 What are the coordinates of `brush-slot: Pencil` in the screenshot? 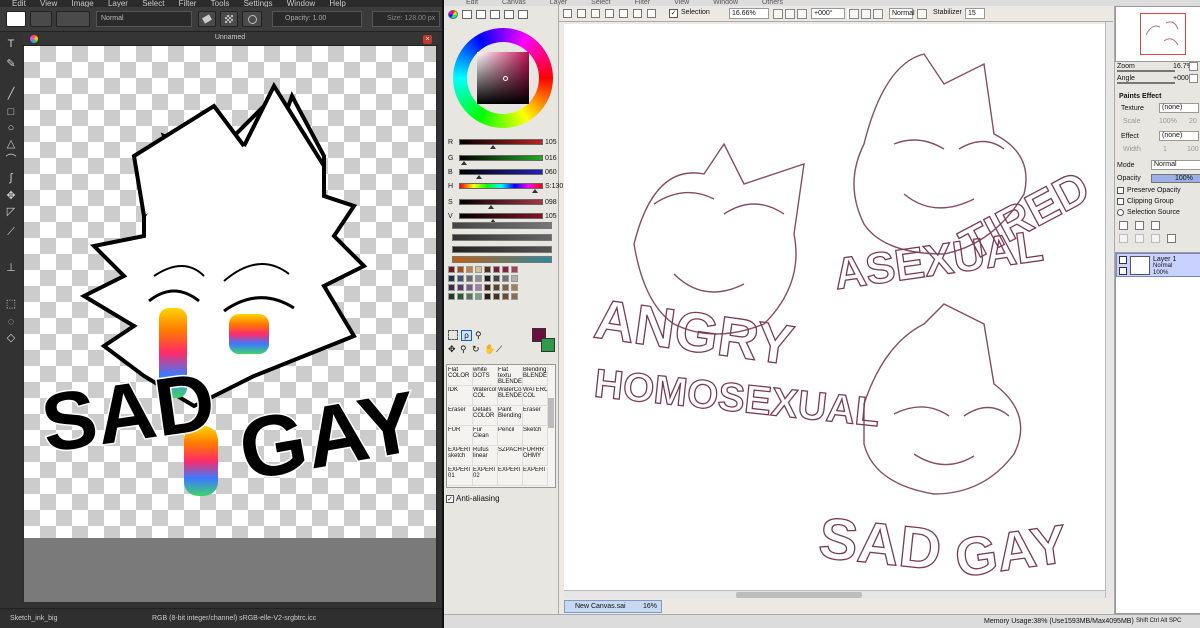 It's located at (510, 436).